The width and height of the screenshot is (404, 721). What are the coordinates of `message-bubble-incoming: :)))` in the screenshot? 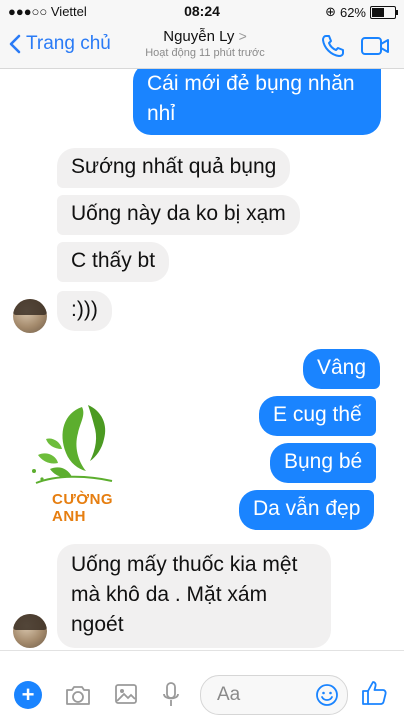 It's located at (84, 311).